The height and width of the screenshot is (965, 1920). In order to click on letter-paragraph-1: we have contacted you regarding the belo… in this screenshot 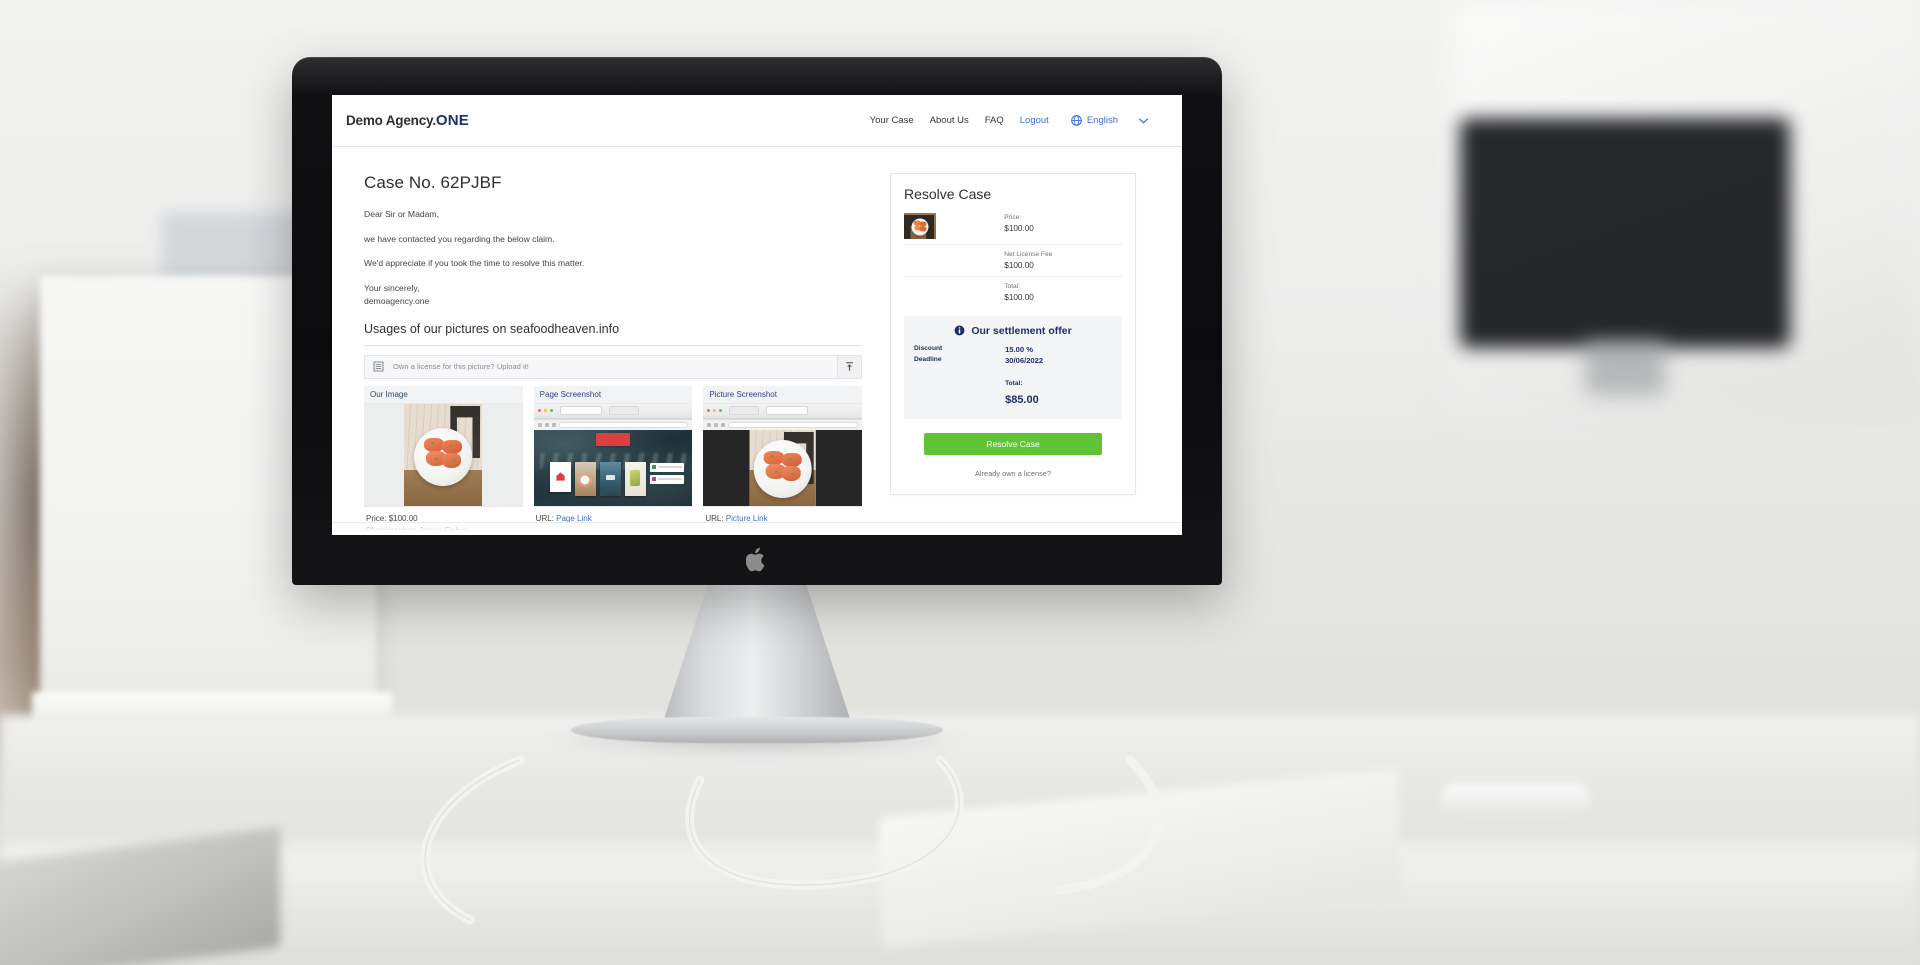, I will do `click(459, 238)`.